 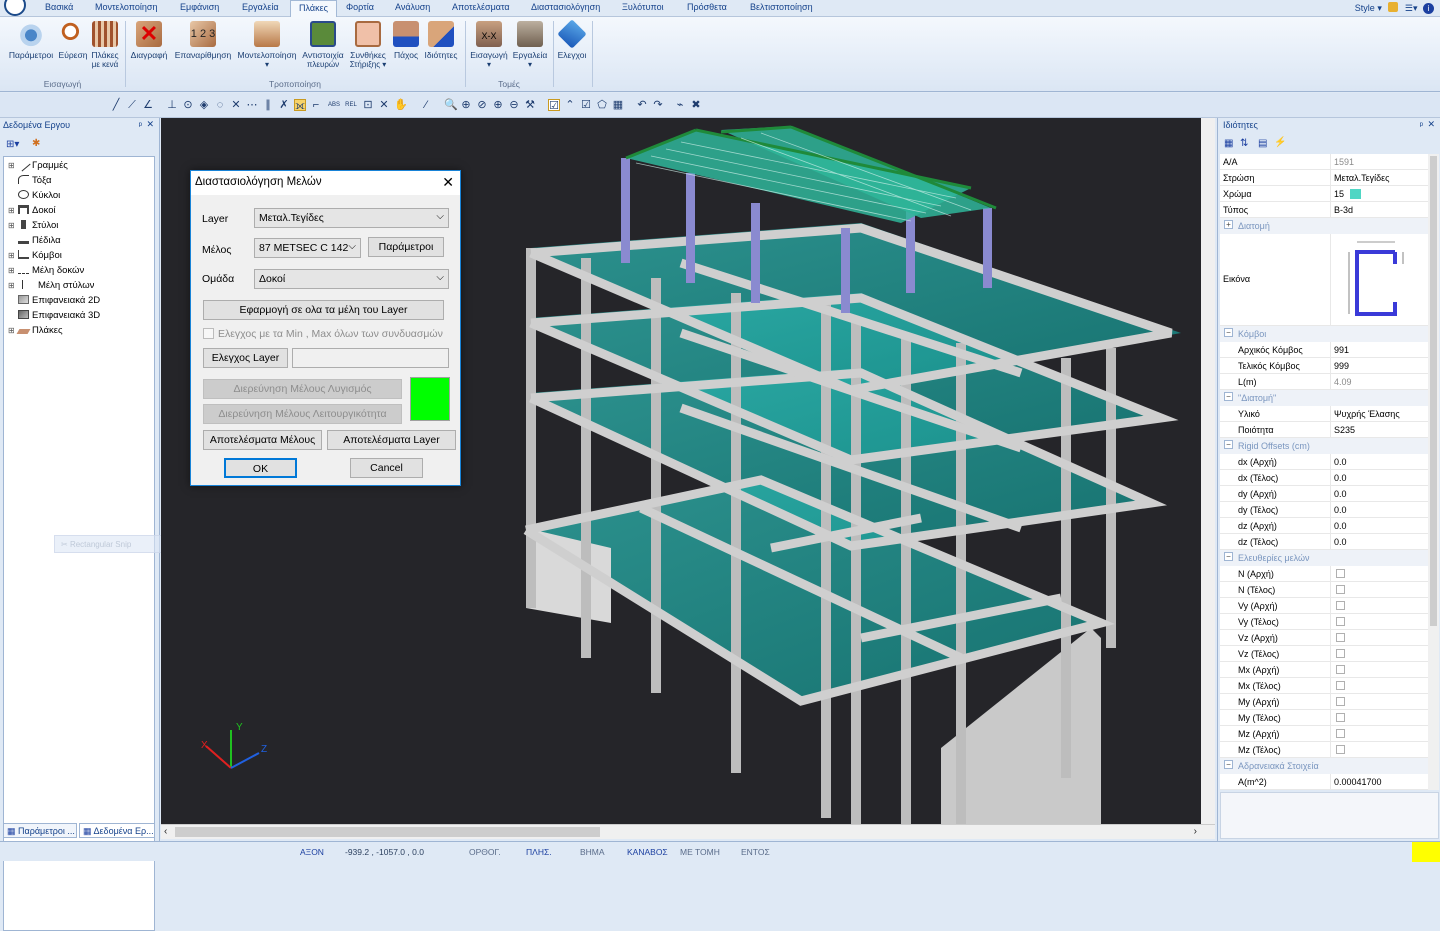 I want to click on parallel-snap-icon: ∥, so click(x=268, y=105).